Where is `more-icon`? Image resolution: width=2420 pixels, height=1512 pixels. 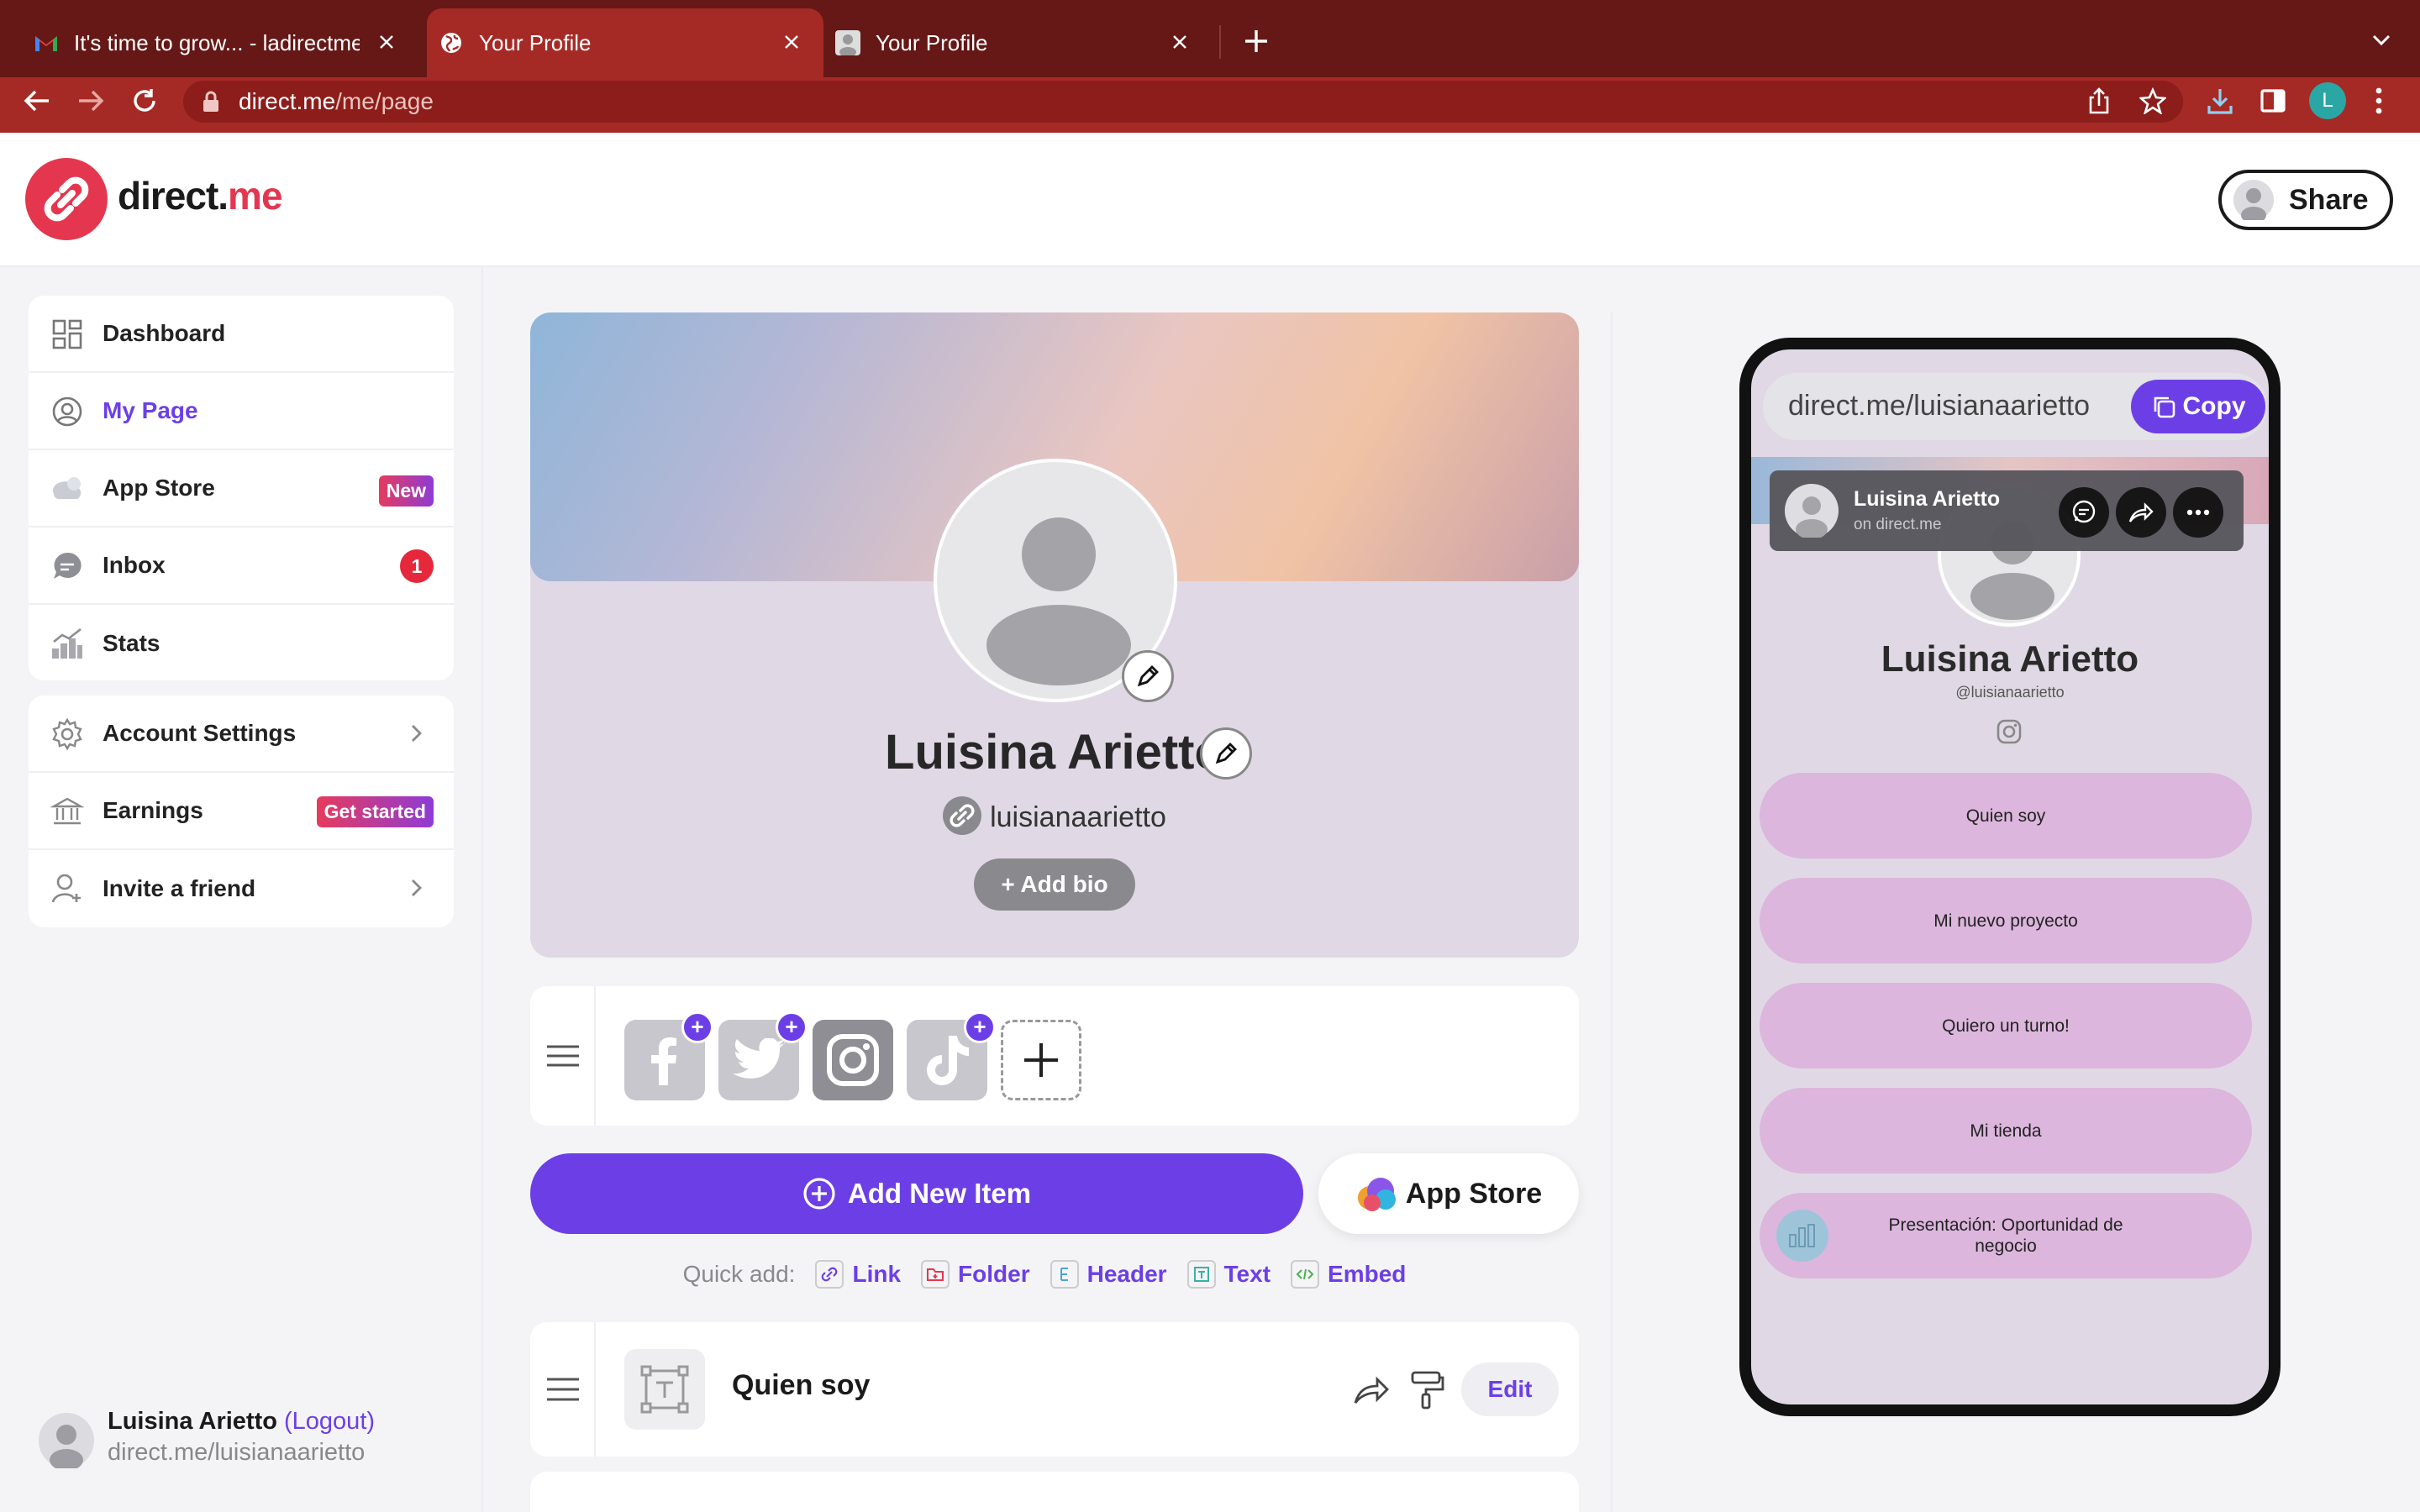
more-icon is located at coordinates (2198, 512).